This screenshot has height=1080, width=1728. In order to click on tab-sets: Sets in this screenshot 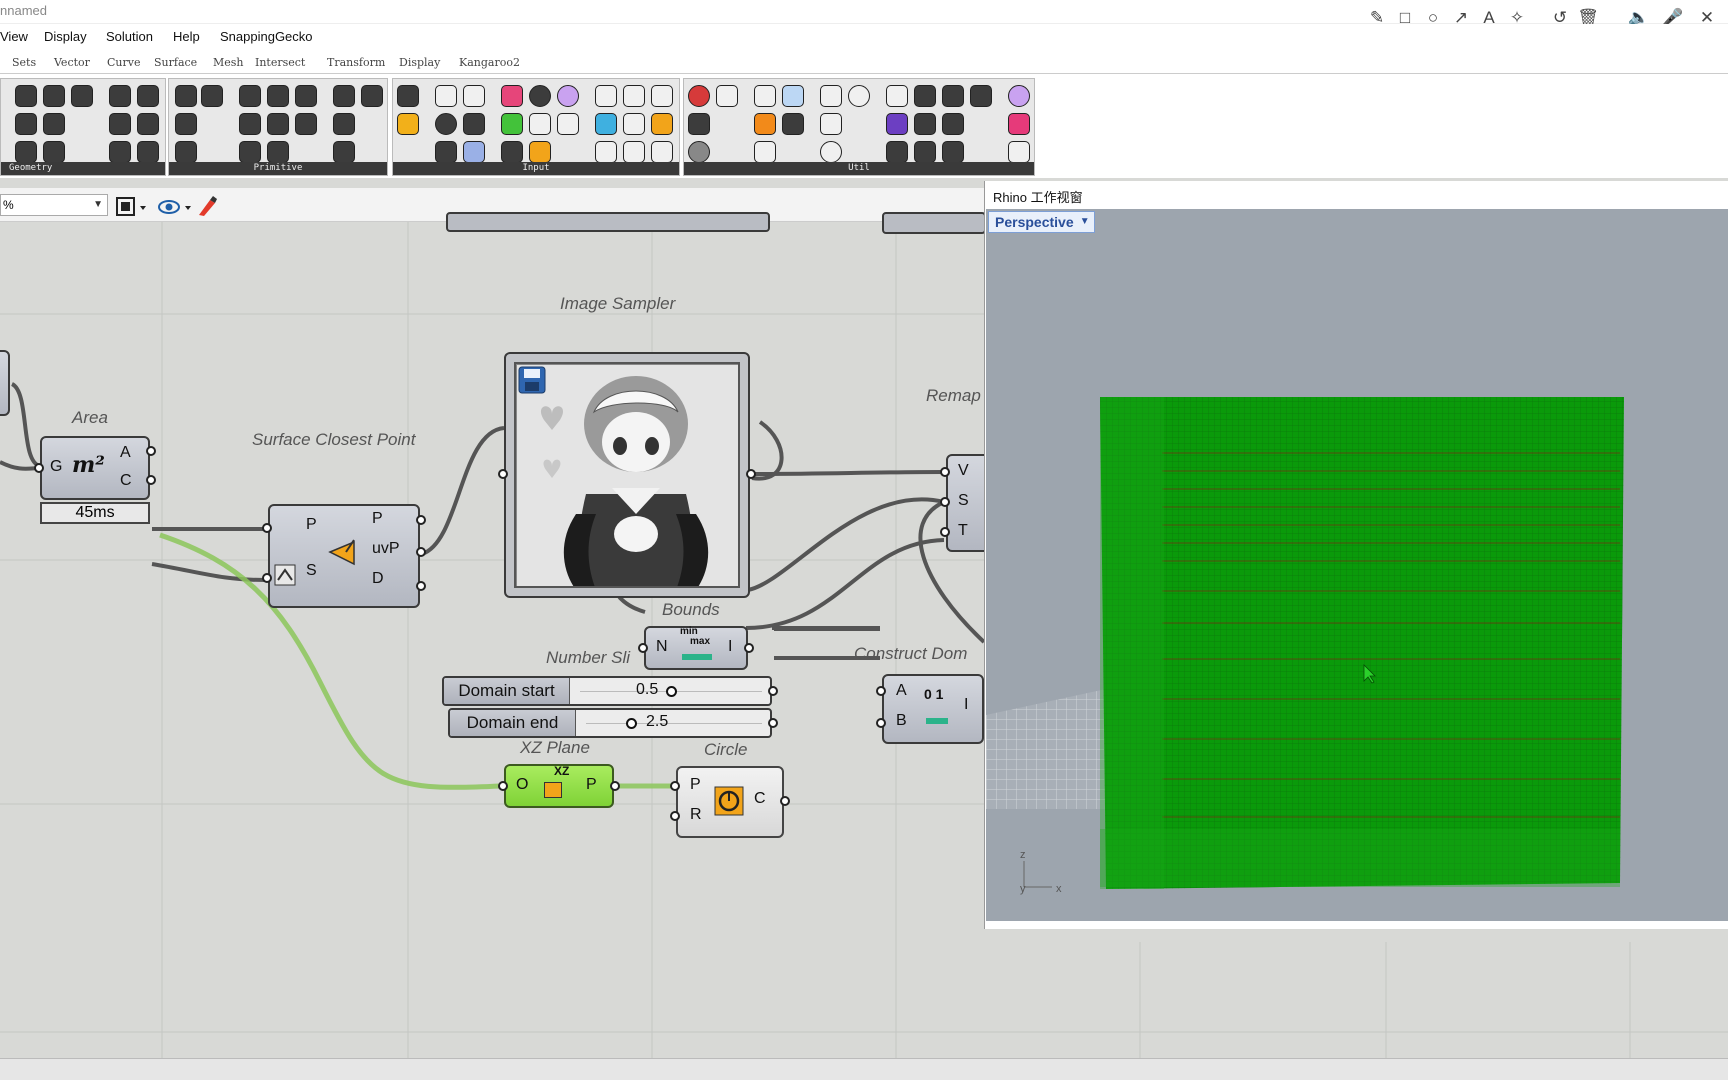, I will do `click(24, 62)`.